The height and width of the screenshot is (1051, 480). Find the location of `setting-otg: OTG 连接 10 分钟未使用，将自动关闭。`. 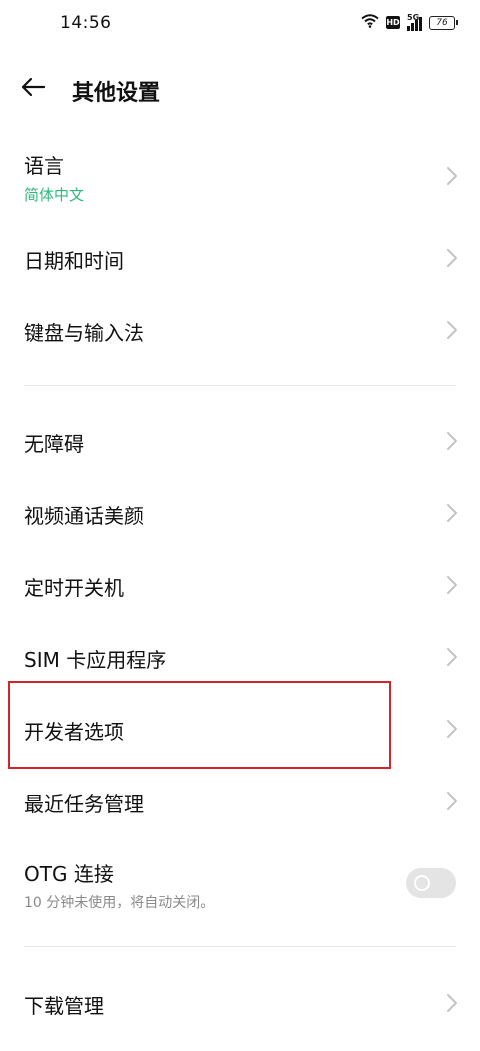

setting-otg: OTG 连接 10 分钟未使用，将自动关闭。 is located at coordinates (240, 884).